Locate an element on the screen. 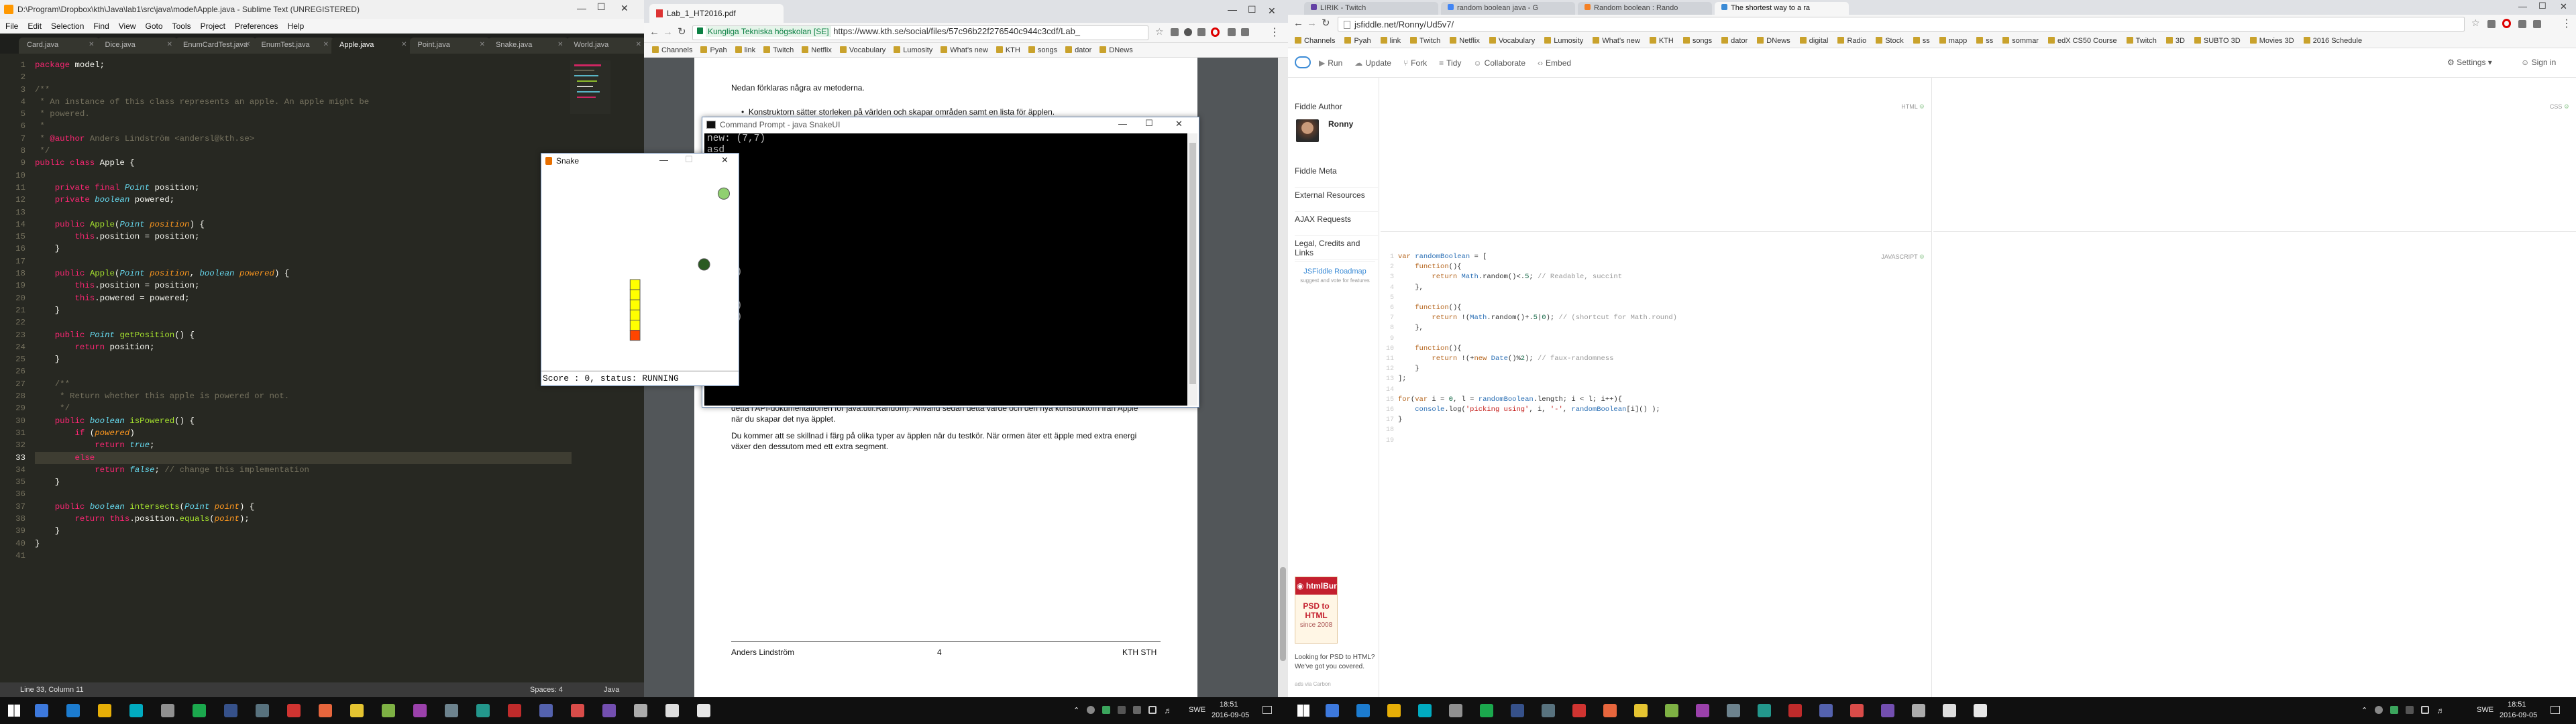 The image size is (2576, 724). browser1-minimize-button: — is located at coordinates (1232, 9).